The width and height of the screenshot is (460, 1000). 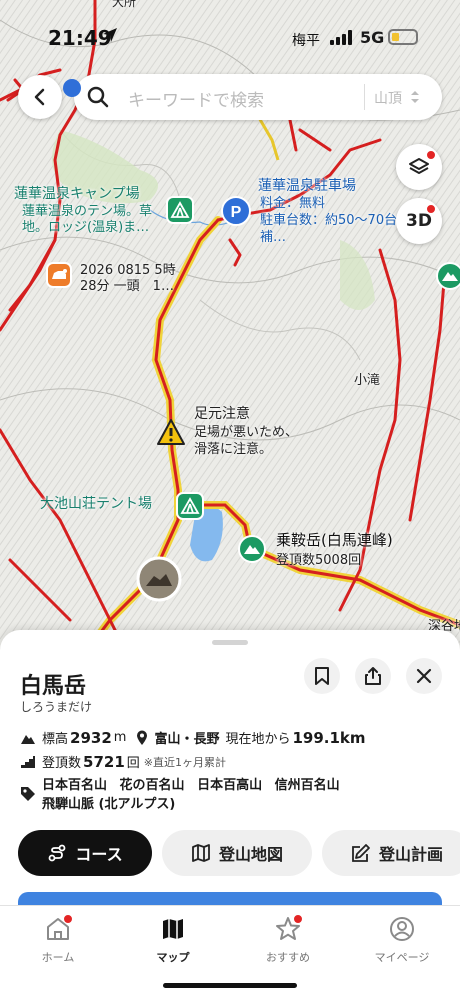 I want to click on tag-item: 日本百名山, so click(x=74, y=785).